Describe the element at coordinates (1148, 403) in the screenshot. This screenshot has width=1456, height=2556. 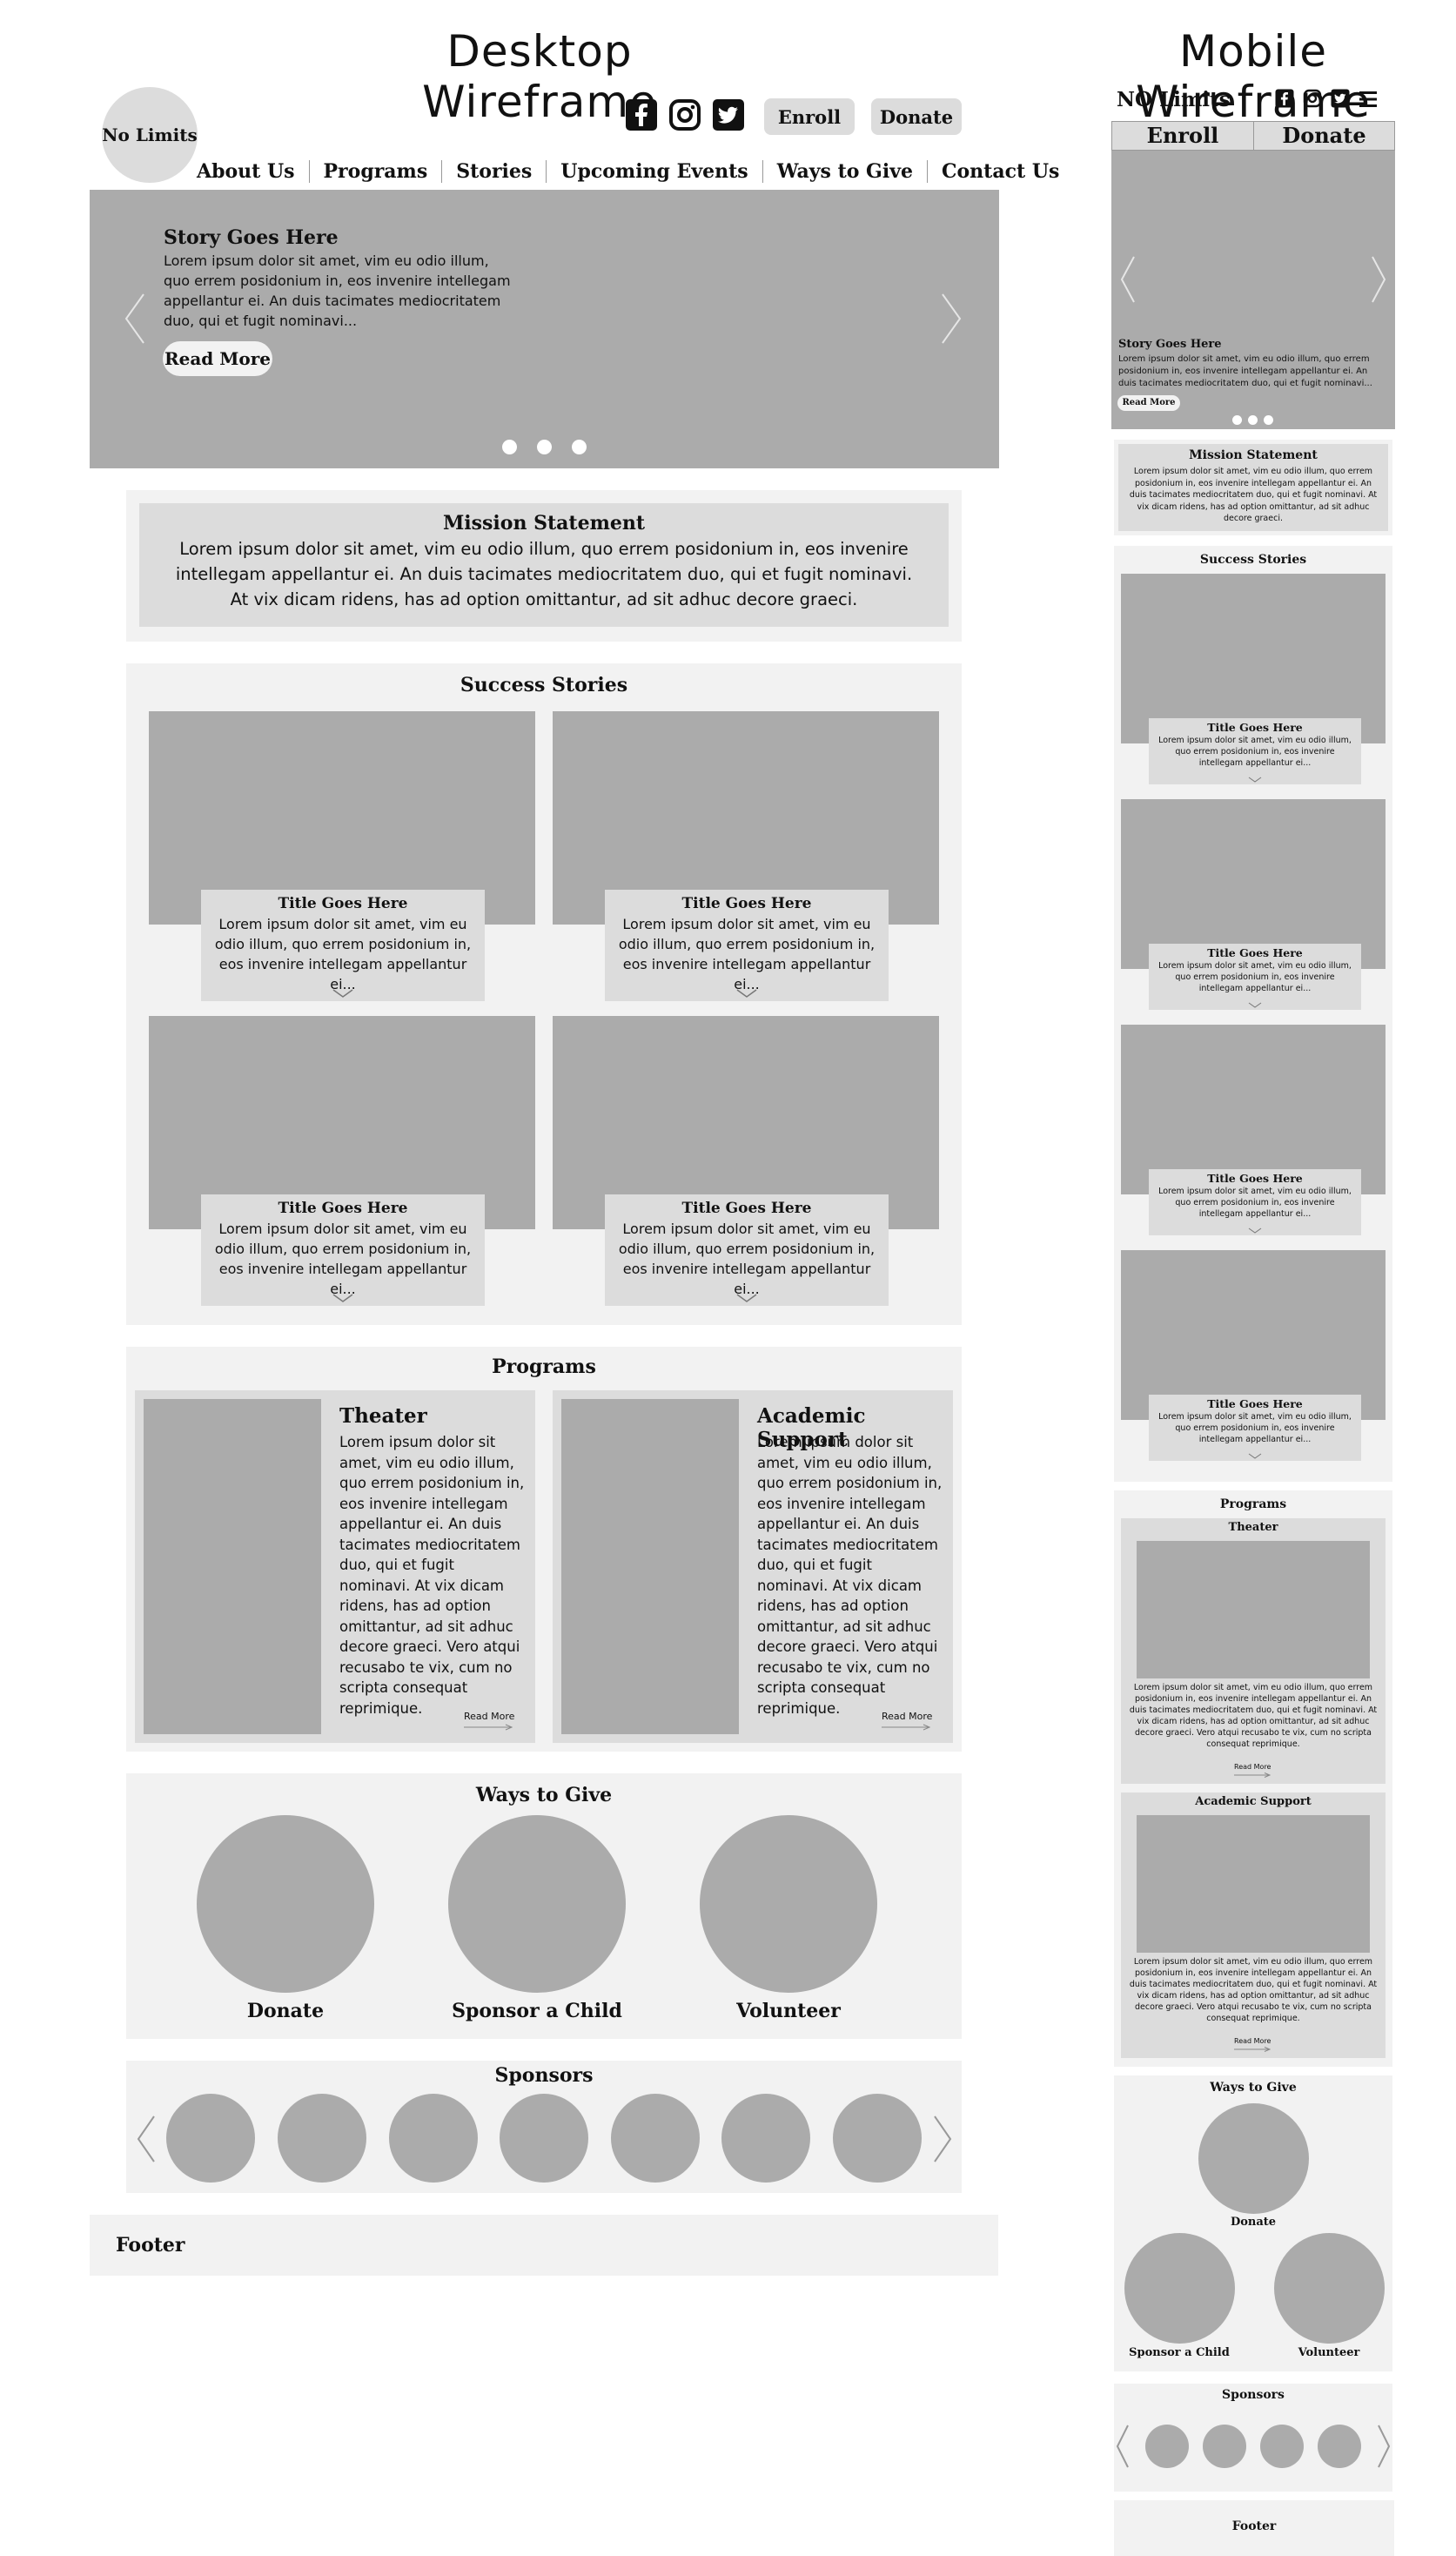
I see `mobile-hero-read-more-button: Read More` at that location.